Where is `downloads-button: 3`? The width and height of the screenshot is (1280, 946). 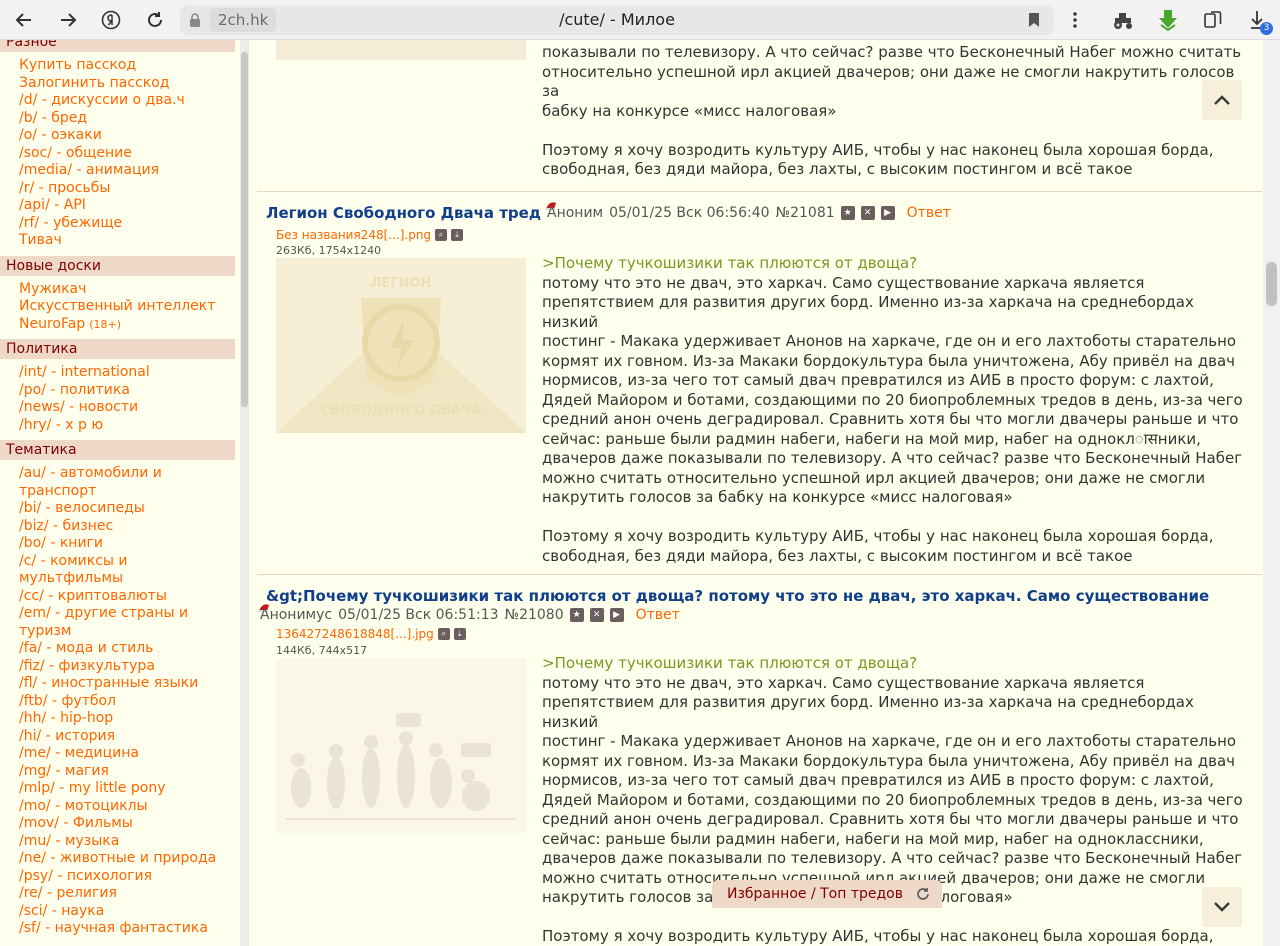
downloads-button: 3 is located at coordinates (1259, 21).